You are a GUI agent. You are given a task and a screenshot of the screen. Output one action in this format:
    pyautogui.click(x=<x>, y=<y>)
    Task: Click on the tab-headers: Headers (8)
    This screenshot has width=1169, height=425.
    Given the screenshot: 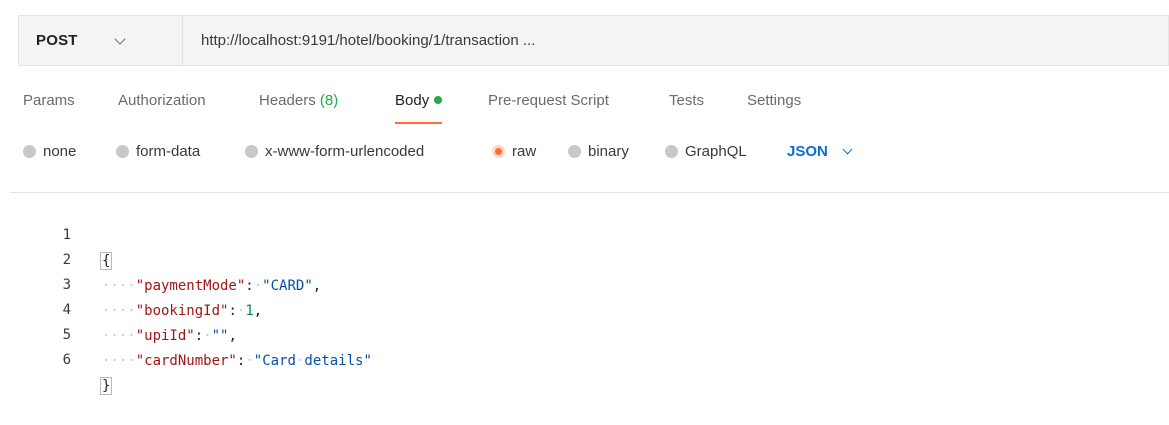 What is the action you would take?
    pyautogui.click(x=298, y=106)
    